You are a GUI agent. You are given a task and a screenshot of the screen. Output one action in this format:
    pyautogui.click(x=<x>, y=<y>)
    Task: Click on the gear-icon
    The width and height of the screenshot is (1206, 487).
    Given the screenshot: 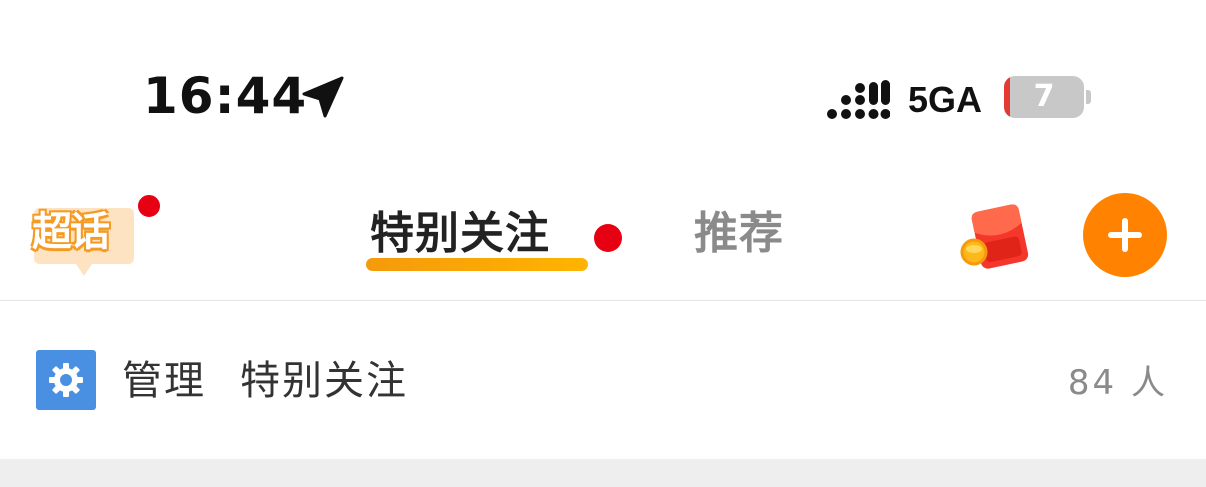 What is the action you would take?
    pyautogui.click(x=66, y=380)
    